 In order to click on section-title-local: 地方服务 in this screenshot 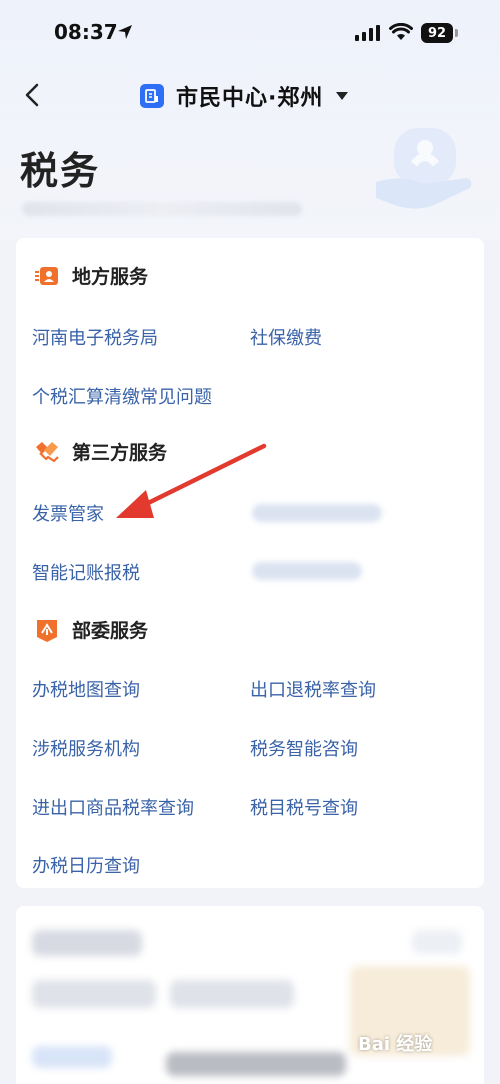, I will do `click(110, 277)`.